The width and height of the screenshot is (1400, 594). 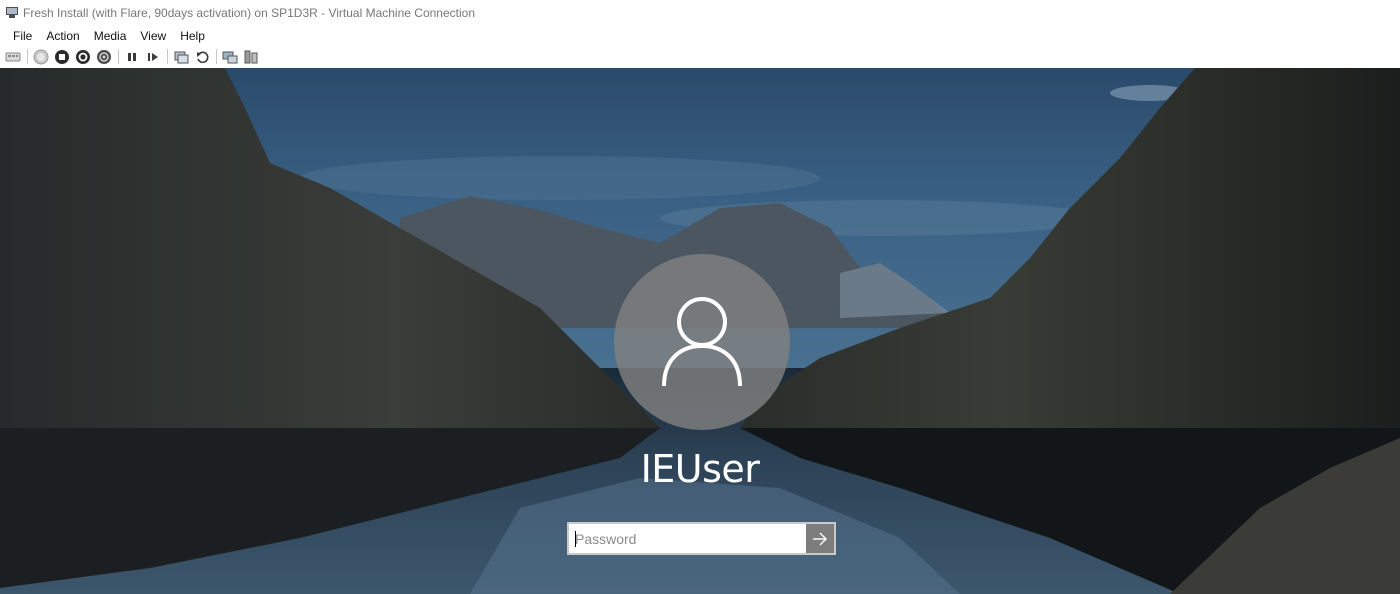 I want to click on checkpoint-icon, so click(x=181, y=57).